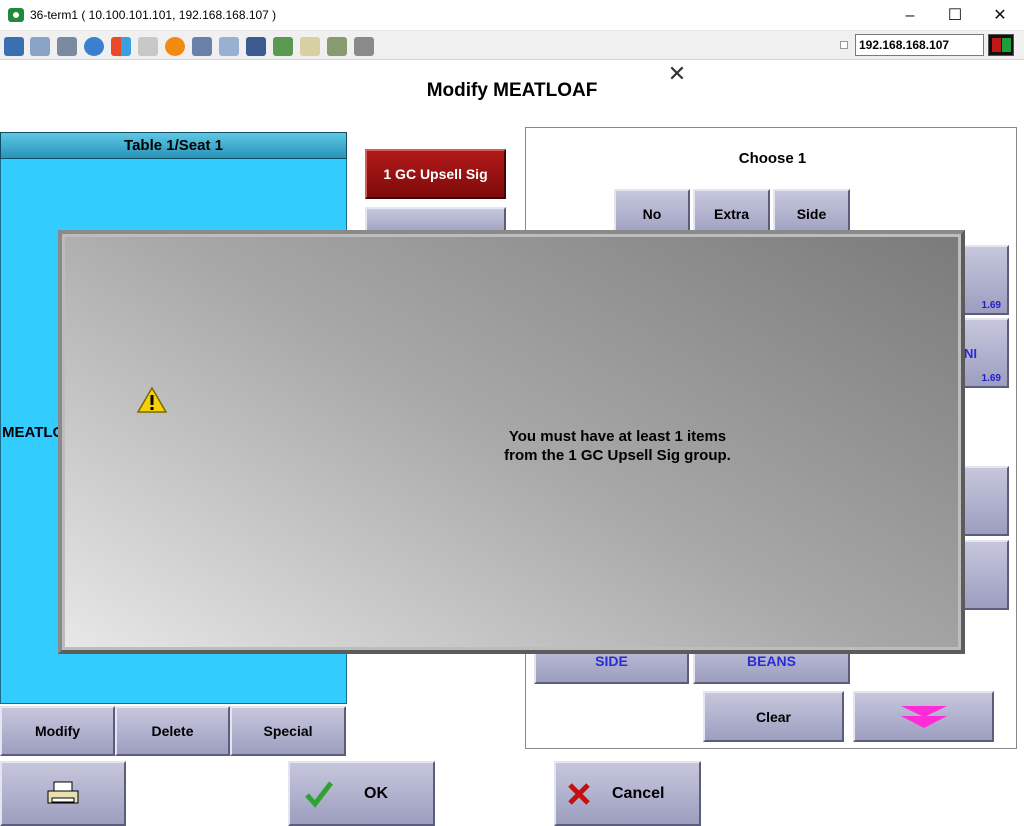 This screenshot has height=826, width=1024. Describe the element at coordinates (955, 15) in the screenshot. I see `maximize-button: ☐` at that location.